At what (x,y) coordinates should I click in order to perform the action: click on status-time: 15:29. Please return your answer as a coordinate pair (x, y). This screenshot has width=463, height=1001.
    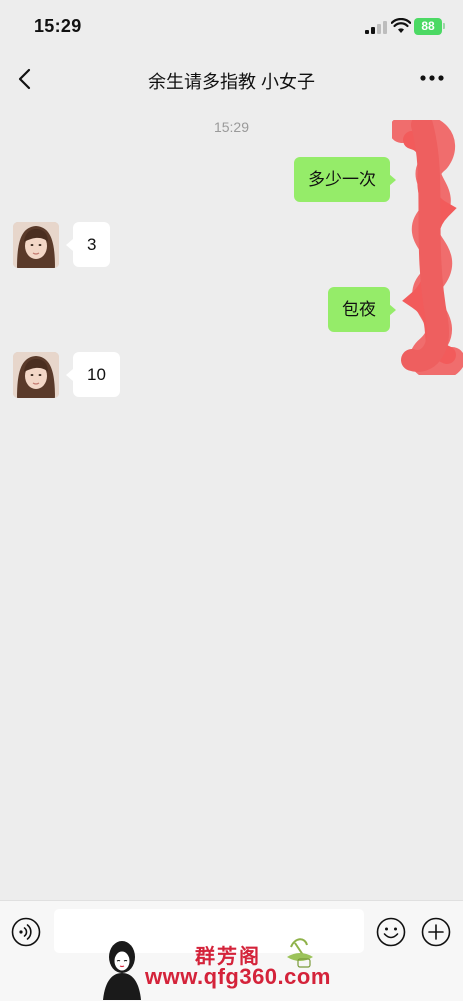
    Looking at the image, I should click on (58, 26).